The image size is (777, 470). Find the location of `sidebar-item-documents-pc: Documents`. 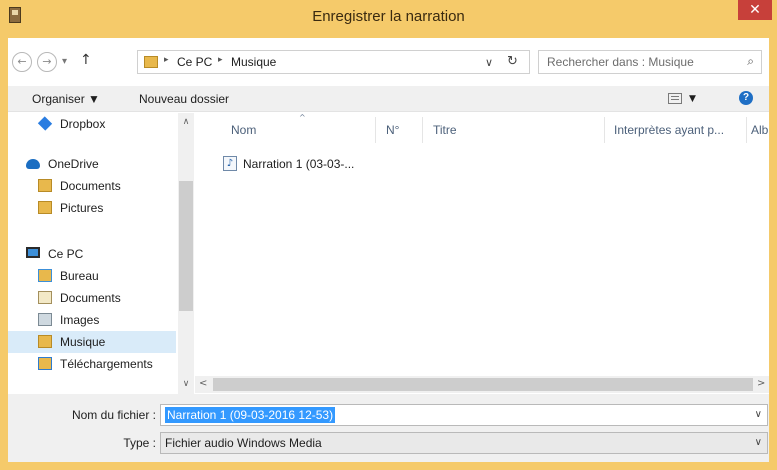

sidebar-item-documents-pc: Documents is located at coordinates (93, 298).